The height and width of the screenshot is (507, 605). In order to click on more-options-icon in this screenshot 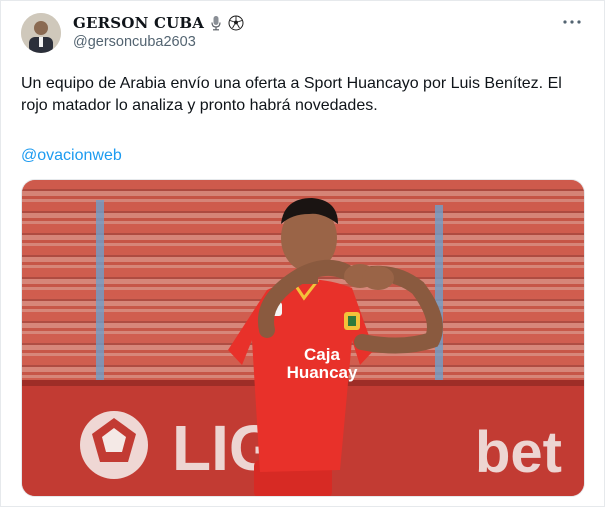, I will do `click(572, 22)`.